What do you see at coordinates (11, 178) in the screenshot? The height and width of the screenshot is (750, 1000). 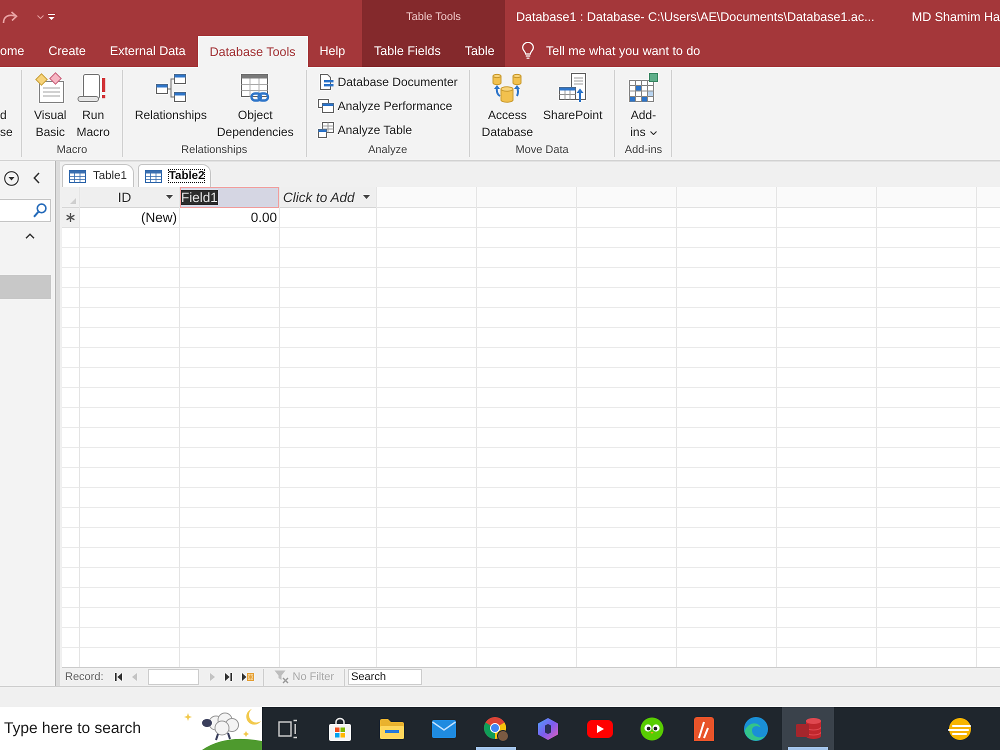 I see `dropdown-icon` at bounding box center [11, 178].